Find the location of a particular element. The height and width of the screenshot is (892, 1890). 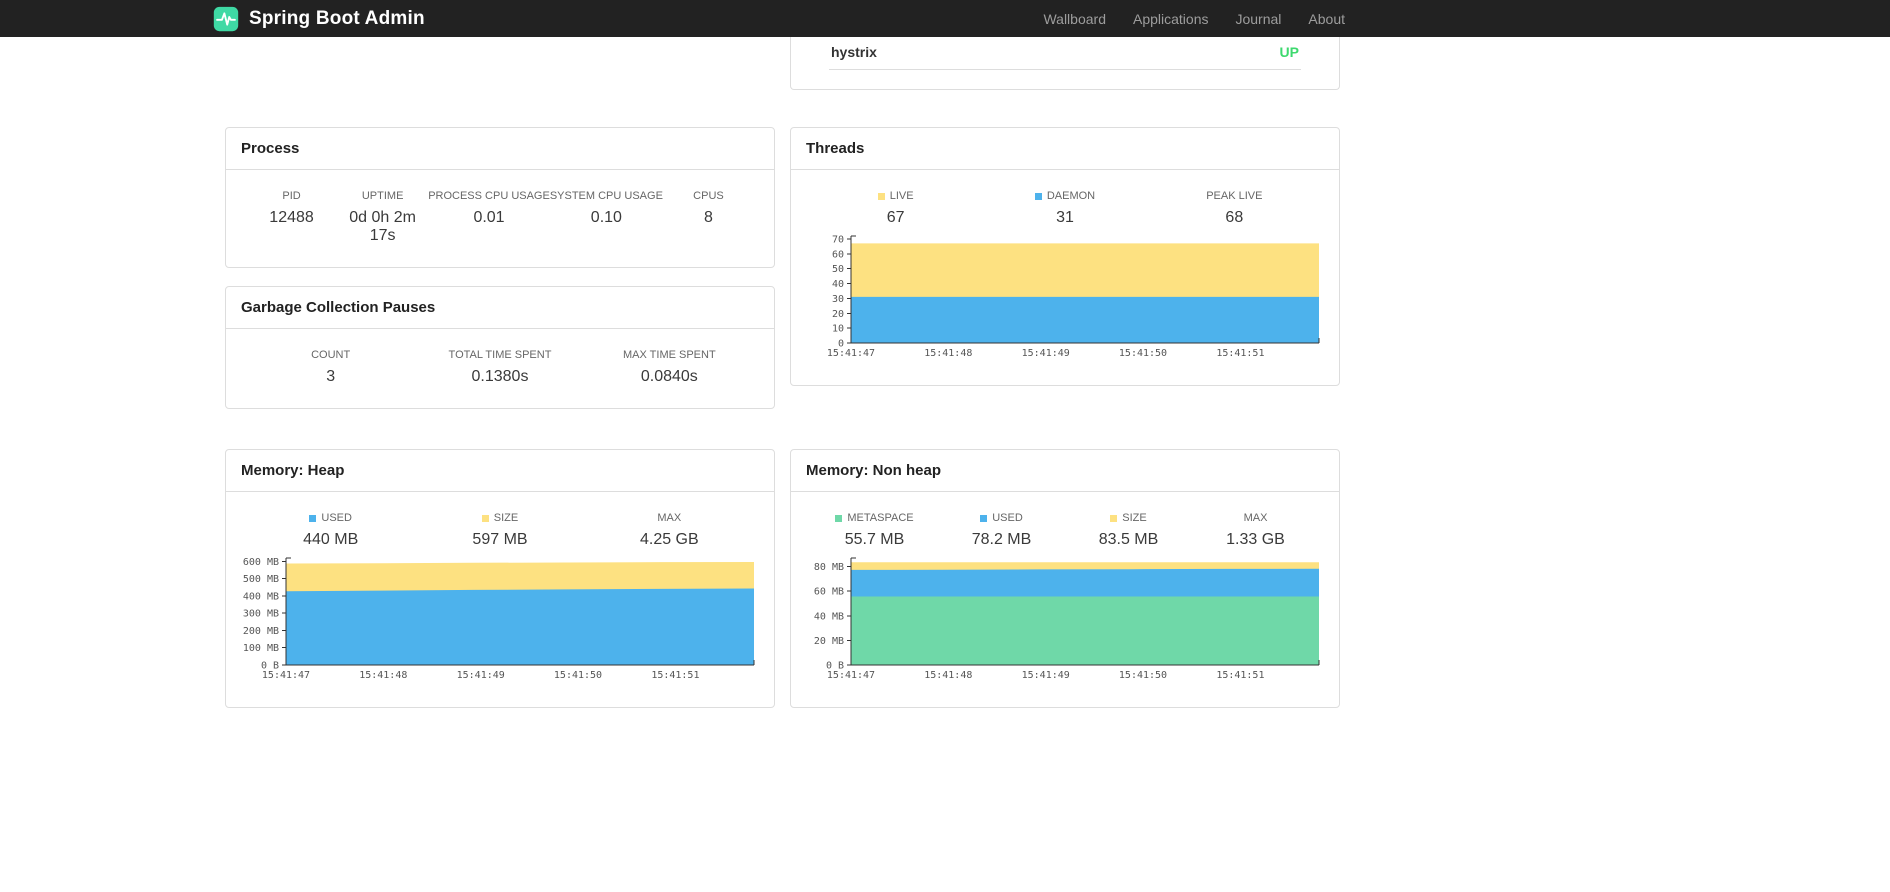

metric-cpus: CPUS 8 is located at coordinates (708, 217).